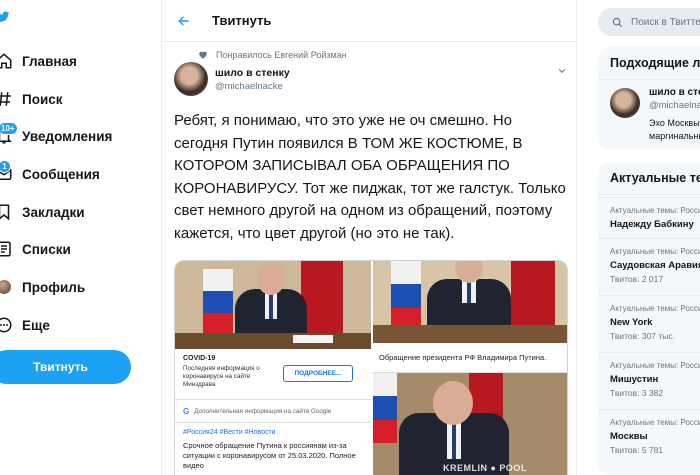 The width and height of the screenshot is (700, 475). I want to click on bell-icon: 10+, so click(9, 134).